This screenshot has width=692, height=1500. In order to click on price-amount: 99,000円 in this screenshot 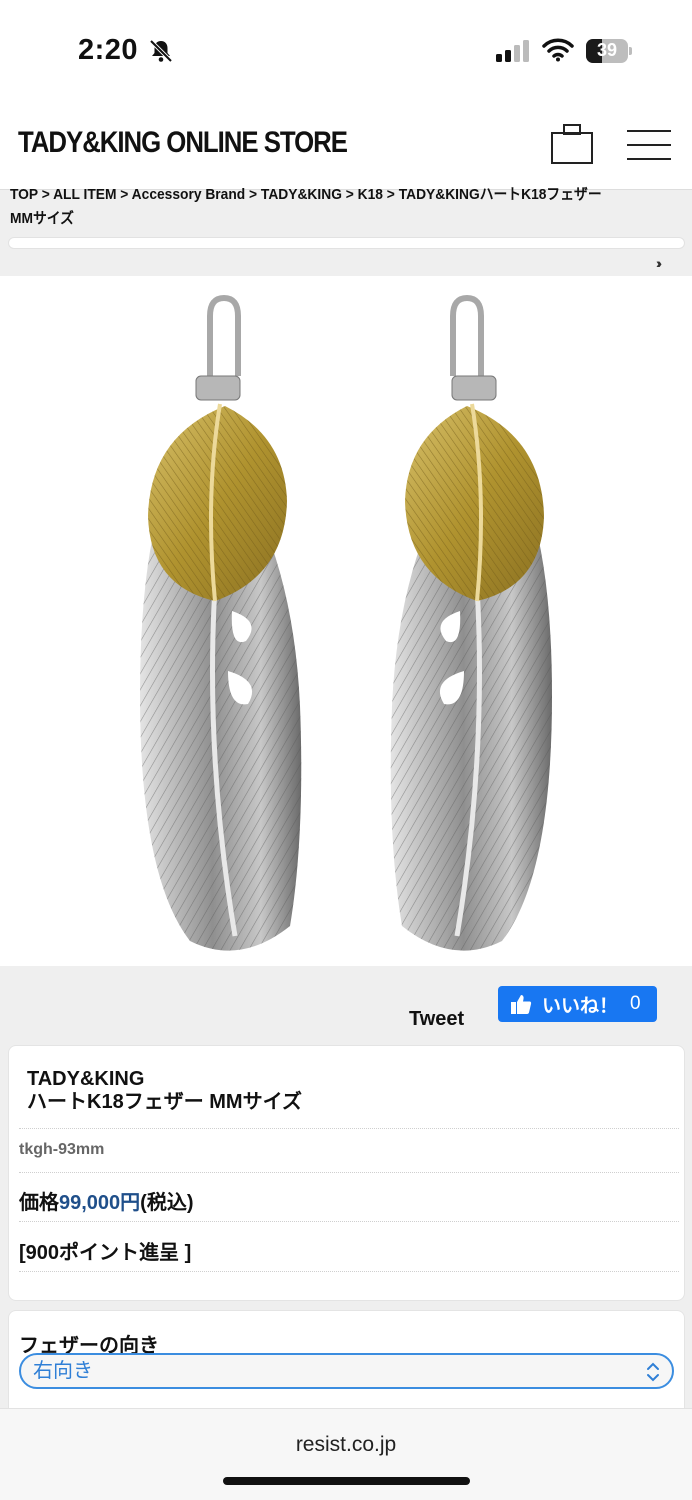, I will do `click(100, 1203)`.